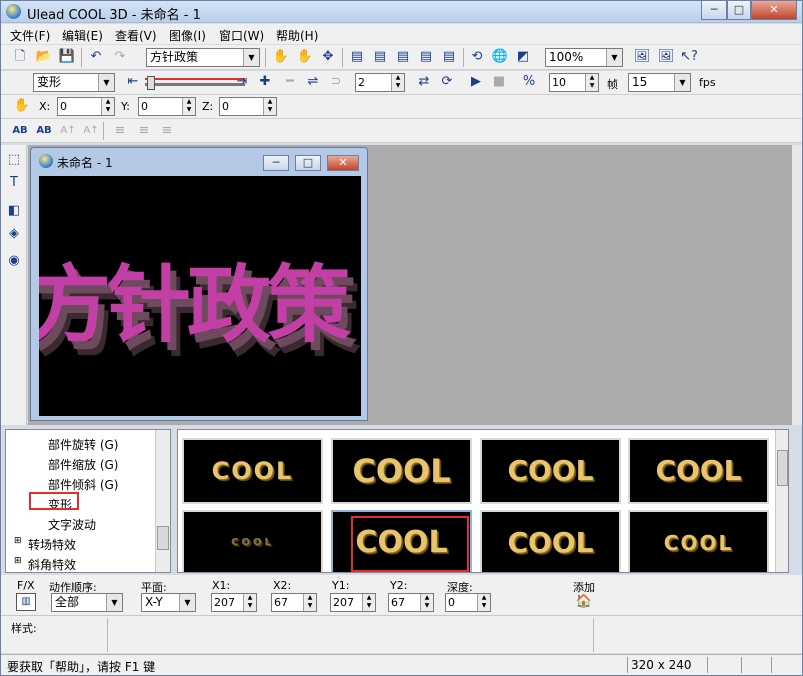 Image resolution: width=803 pixels, height=676 pixels. What do you see at coordinates (241, 35) in the screenshot?
I see `menu-window: 窗口(W)` at bounding box center [241, 35].